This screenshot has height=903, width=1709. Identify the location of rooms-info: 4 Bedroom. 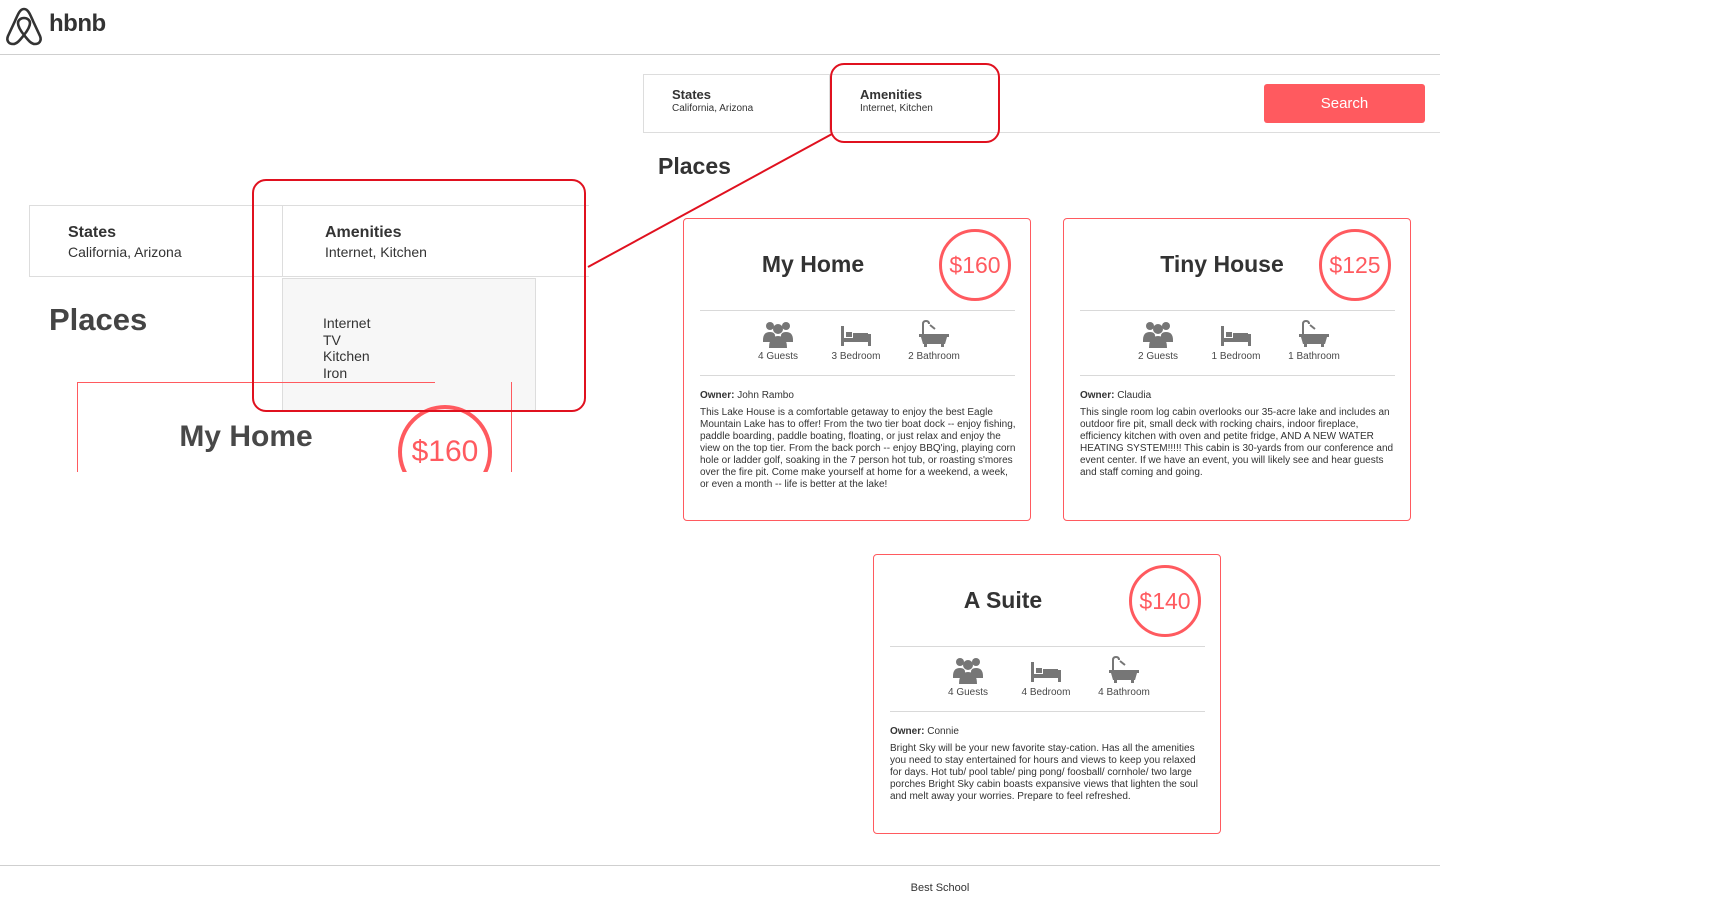
(1046, 677).